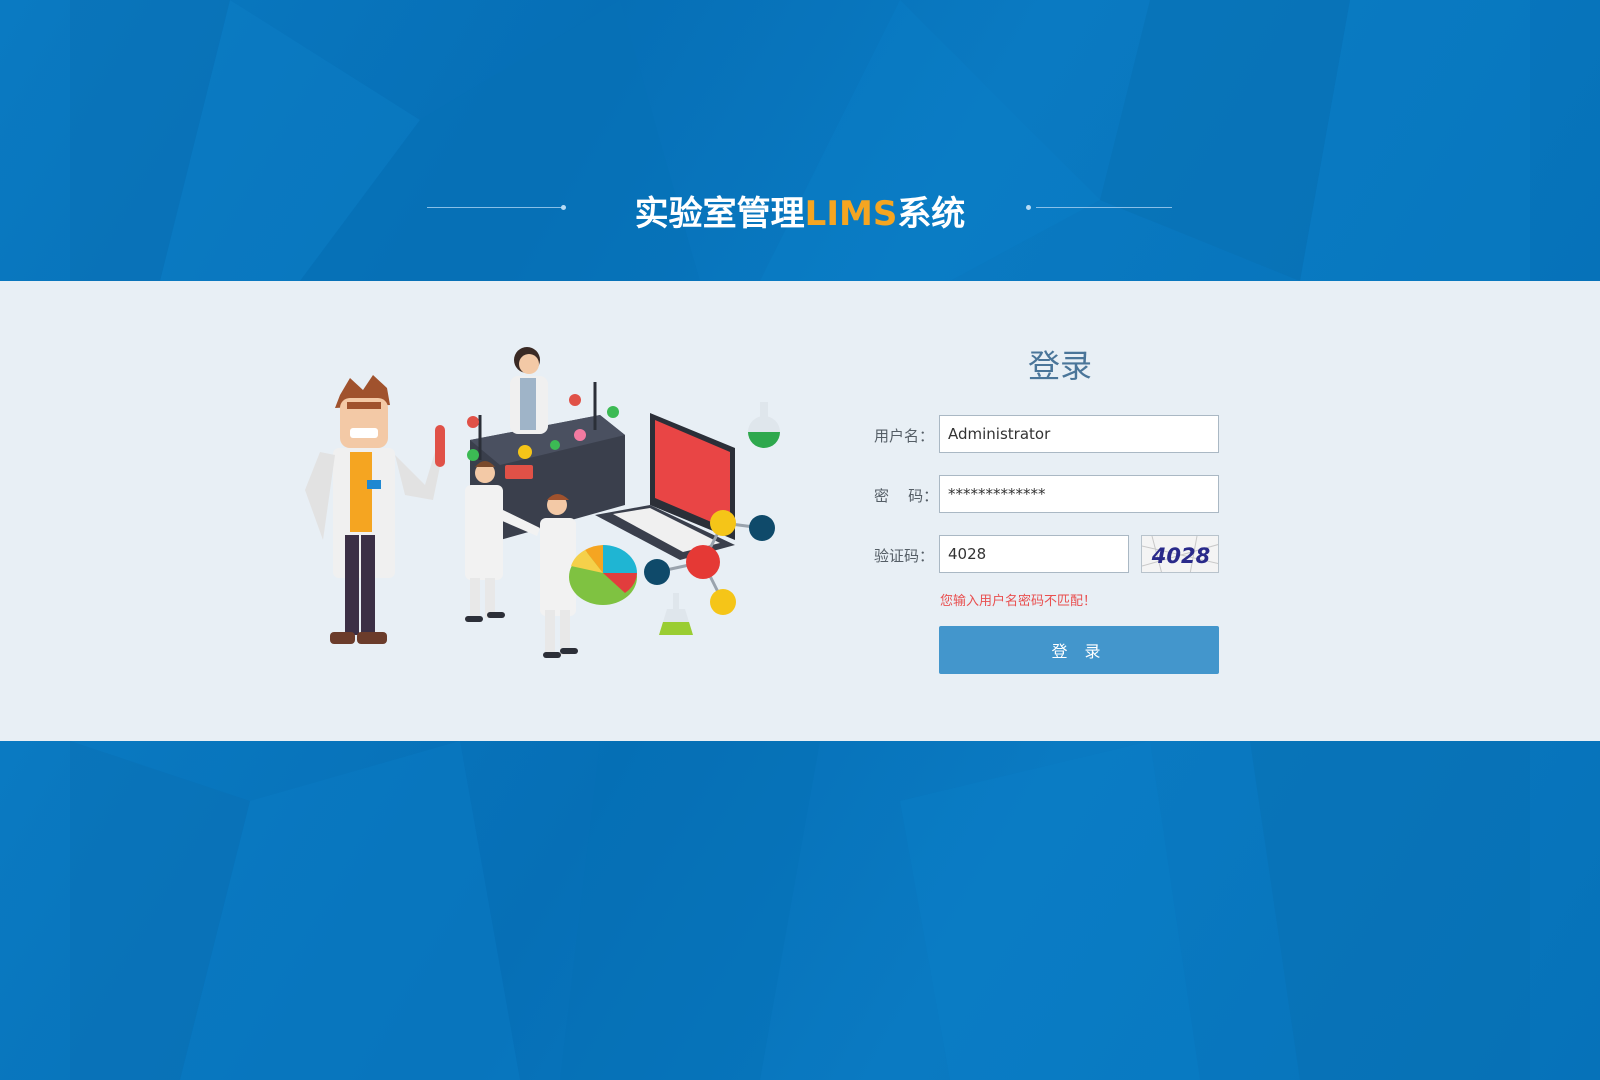 The height and width of the screenshot is (1080, 1600). Describe the element at coordinates (603, 575) in the screenshot. I see `pie-chart-decor` at that location.